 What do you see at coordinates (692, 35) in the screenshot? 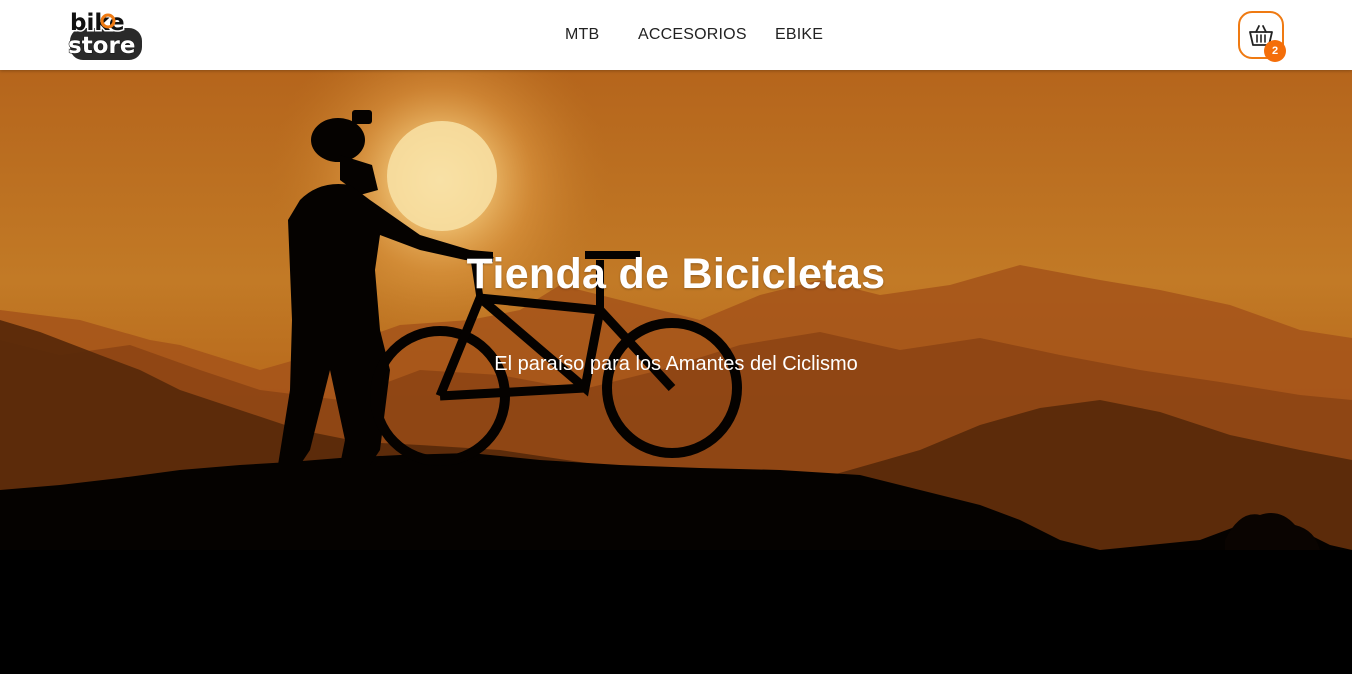
I see `nav-link-accesorios: ACCESORIOS` at bounding box center [692, 35].